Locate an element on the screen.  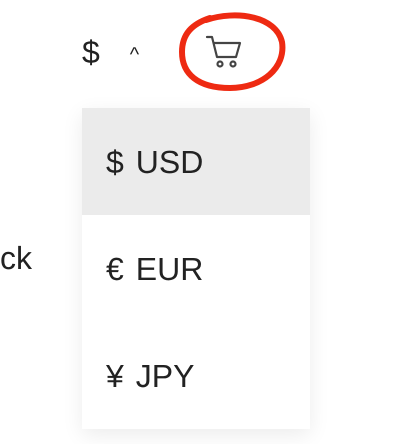
currency-option: ¥ JPY is located at coordinates (196, 375).